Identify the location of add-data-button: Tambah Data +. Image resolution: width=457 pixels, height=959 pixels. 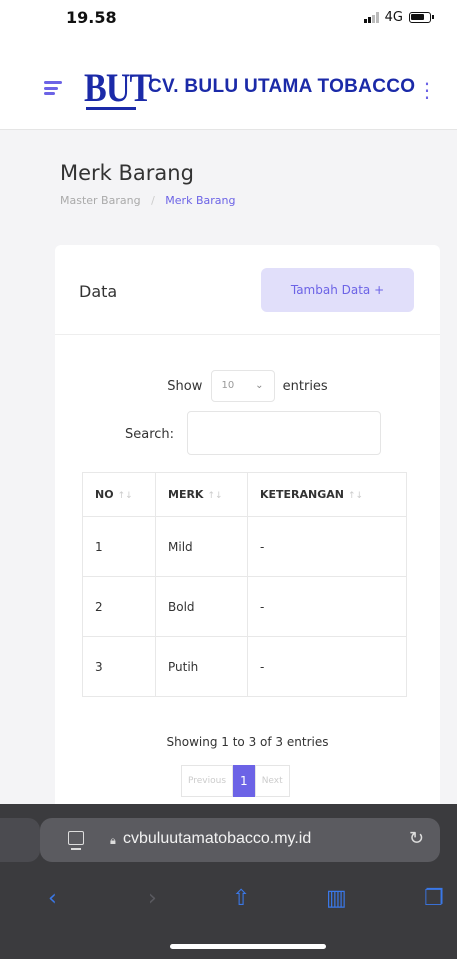
(337, 290).